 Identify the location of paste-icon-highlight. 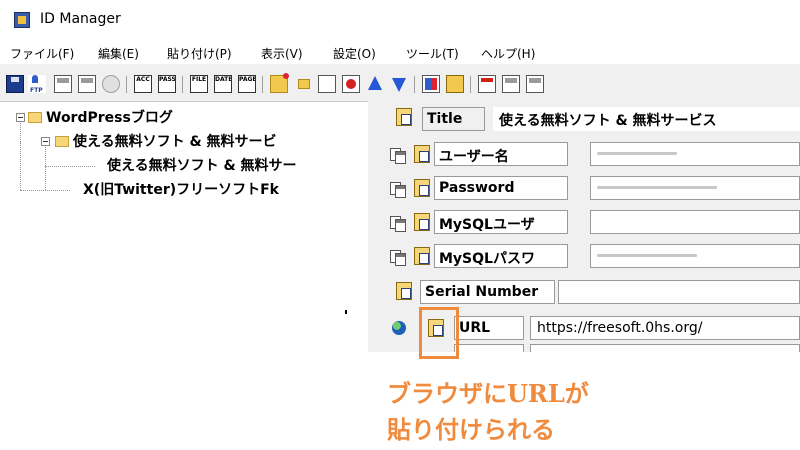
(439, 333).